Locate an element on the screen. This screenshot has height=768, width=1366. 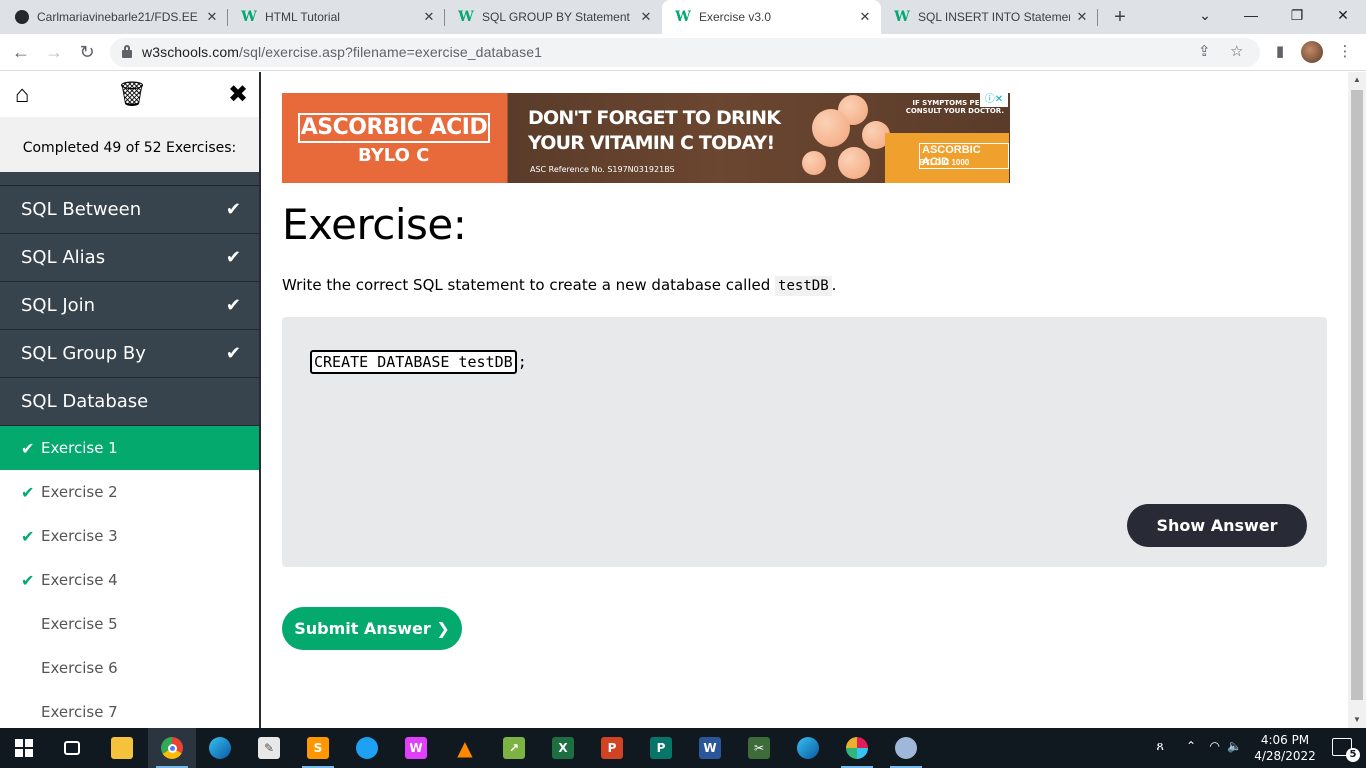
wampserver-icon: W is located at coordinates (416, 748).